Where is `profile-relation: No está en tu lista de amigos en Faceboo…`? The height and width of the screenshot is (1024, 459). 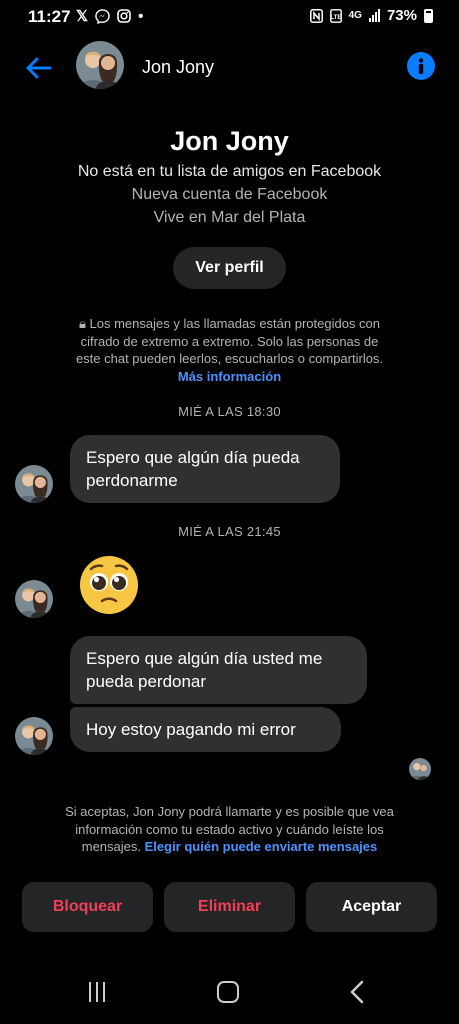 profile-relation: No está en tu lista de amigos en Faceboo… is located at coordinates (229, 171).